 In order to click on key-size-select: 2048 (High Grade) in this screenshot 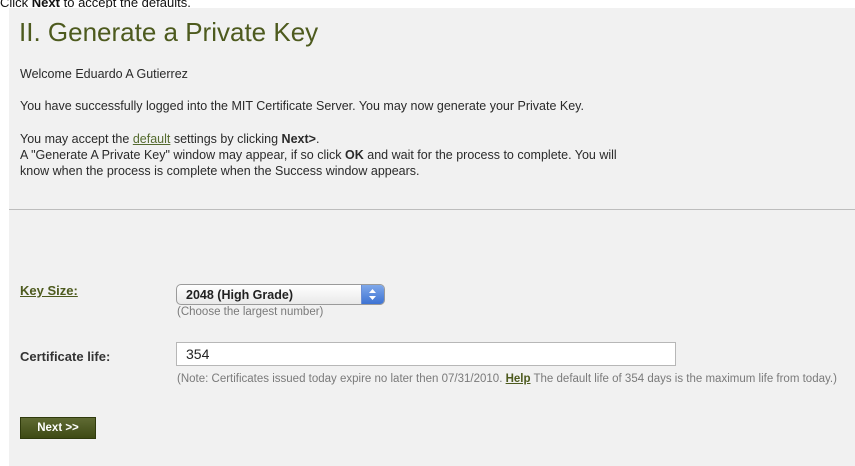, I will do `click(280, 294)`.